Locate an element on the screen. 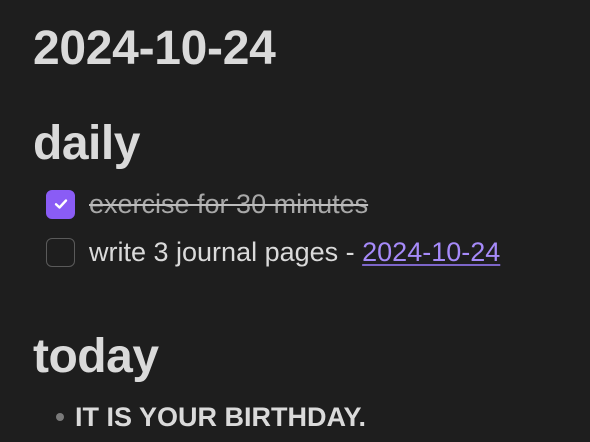 This screenshot has height=442, width=590. task-text: write 3 journal pages - is located at coordinates (226, 251).